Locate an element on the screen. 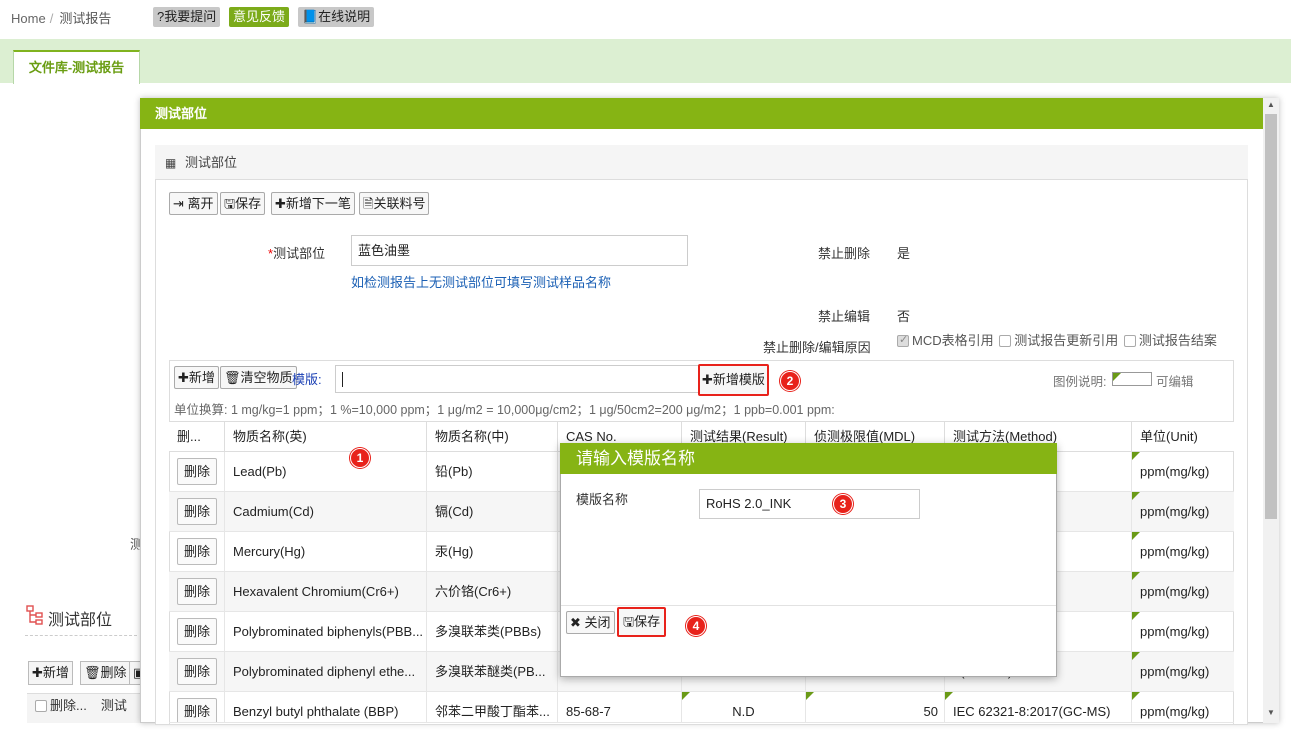 This screenshot has height=742, width=1291. panel-header: ▦ 测试部位 is located at coordinates (701, 162).